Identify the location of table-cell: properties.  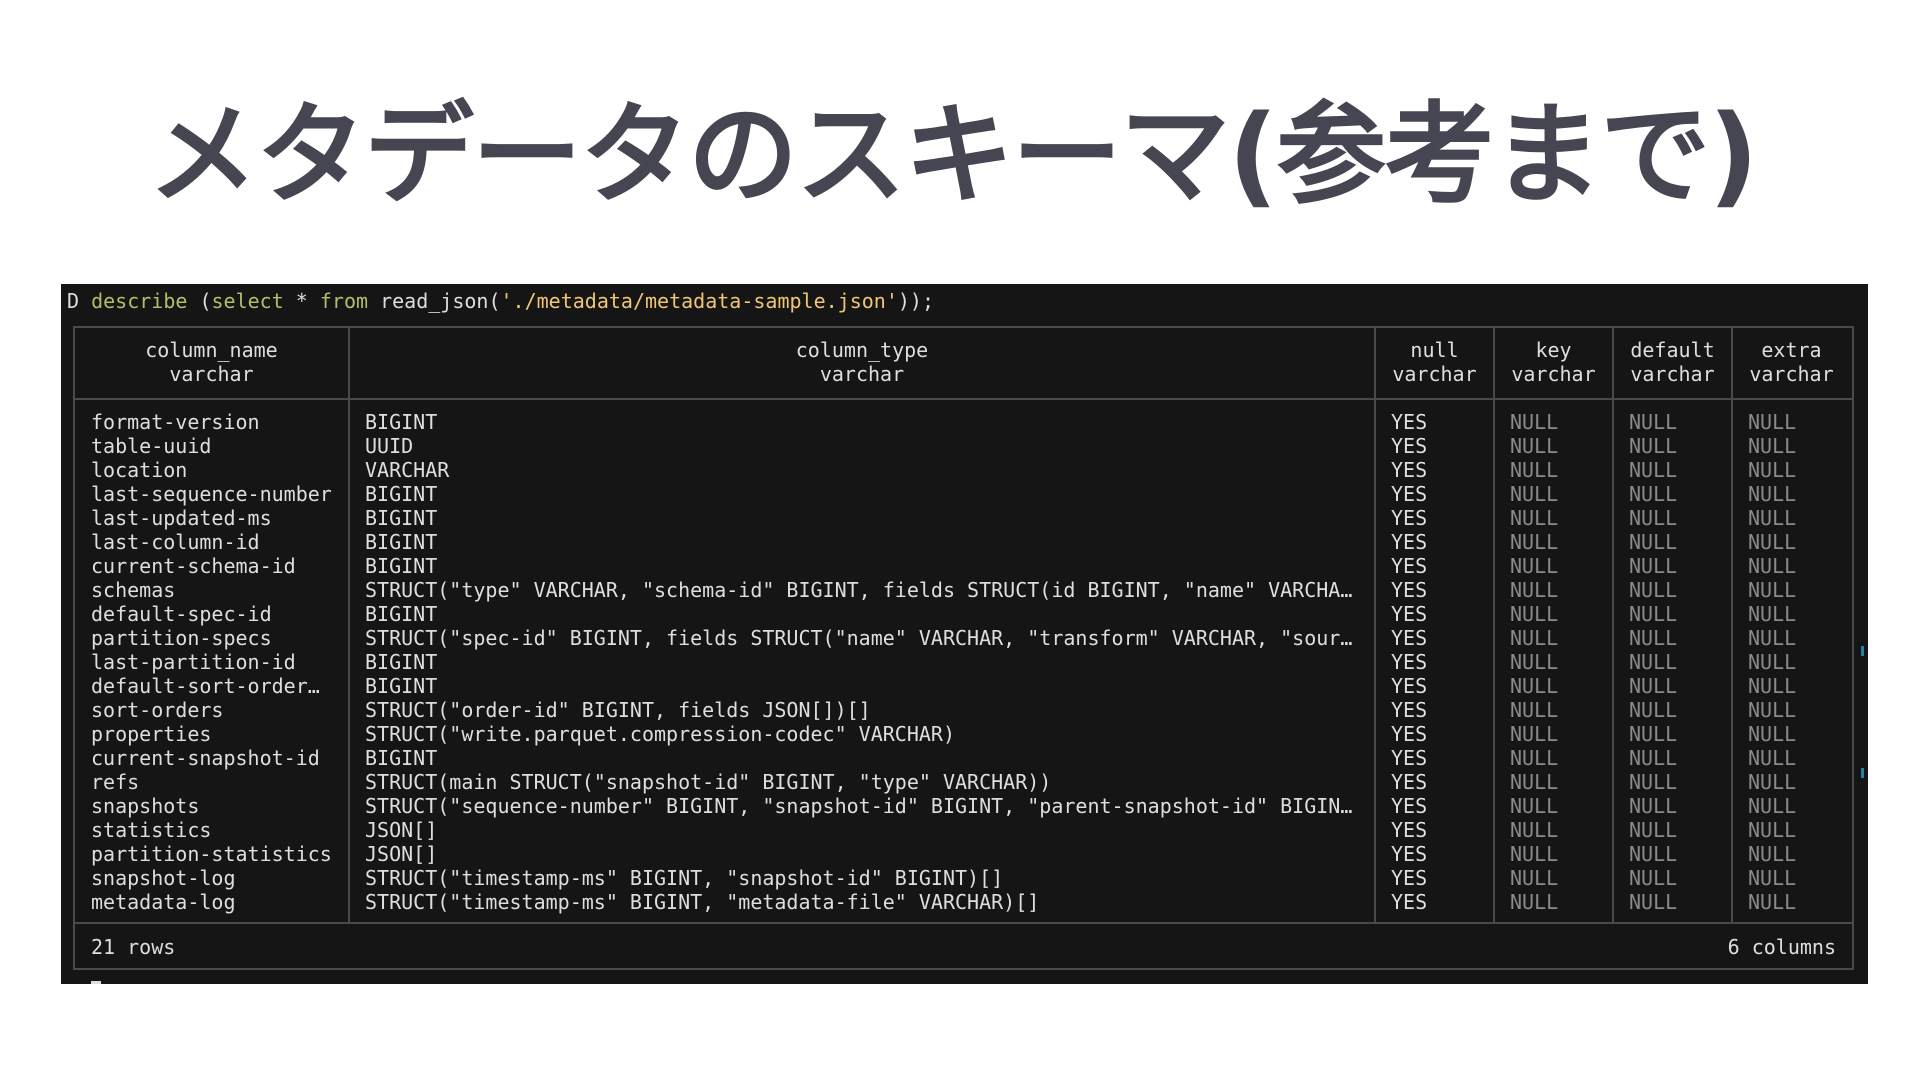
(151, 734).